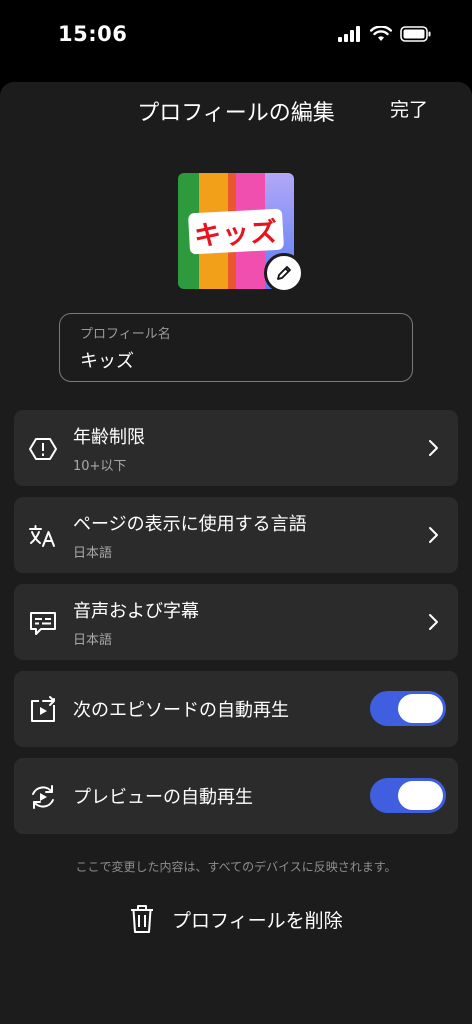 The width and height of the screenshot is (472, 1024). What do you see at coordinates (100, 466) in the screenshot?
I see `row-subtitle: 10+以下` at bounding box center [100, 466].